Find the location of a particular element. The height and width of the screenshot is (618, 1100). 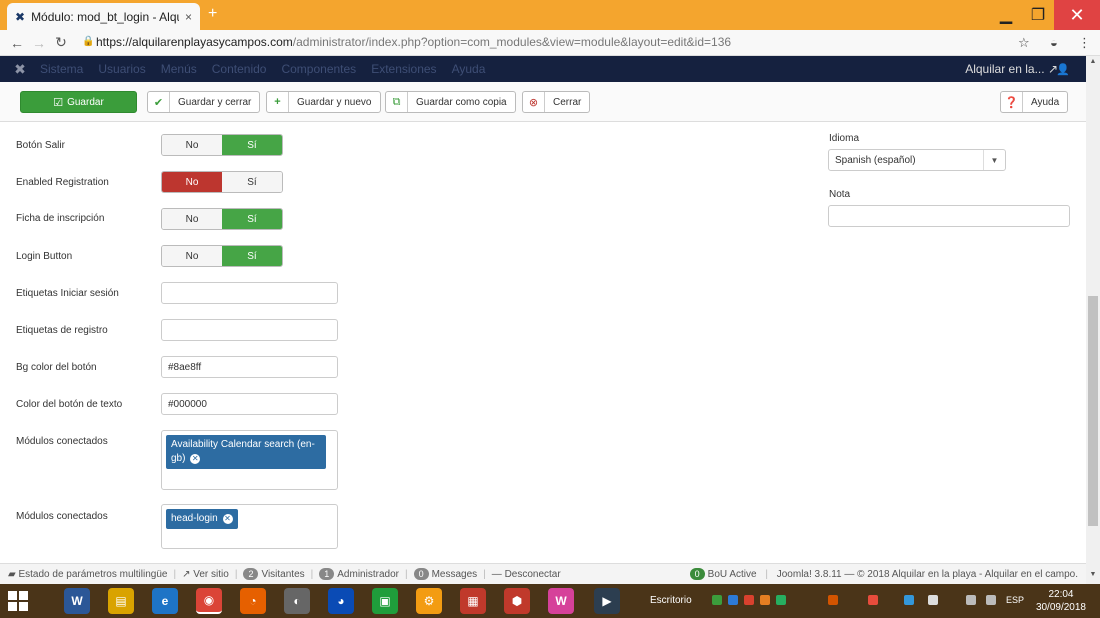

back-icon: ← is located at coordinates (17, 43).